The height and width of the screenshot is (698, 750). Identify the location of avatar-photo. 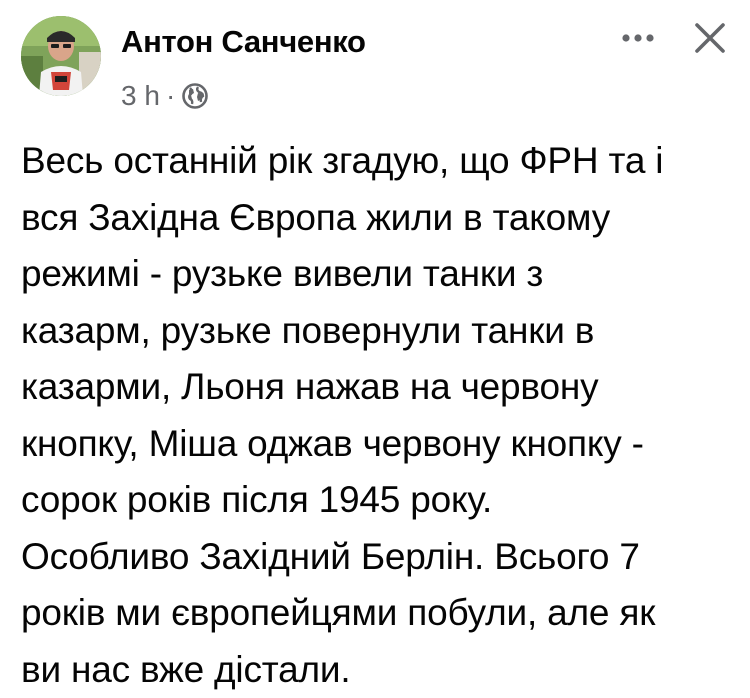
(61, 56).